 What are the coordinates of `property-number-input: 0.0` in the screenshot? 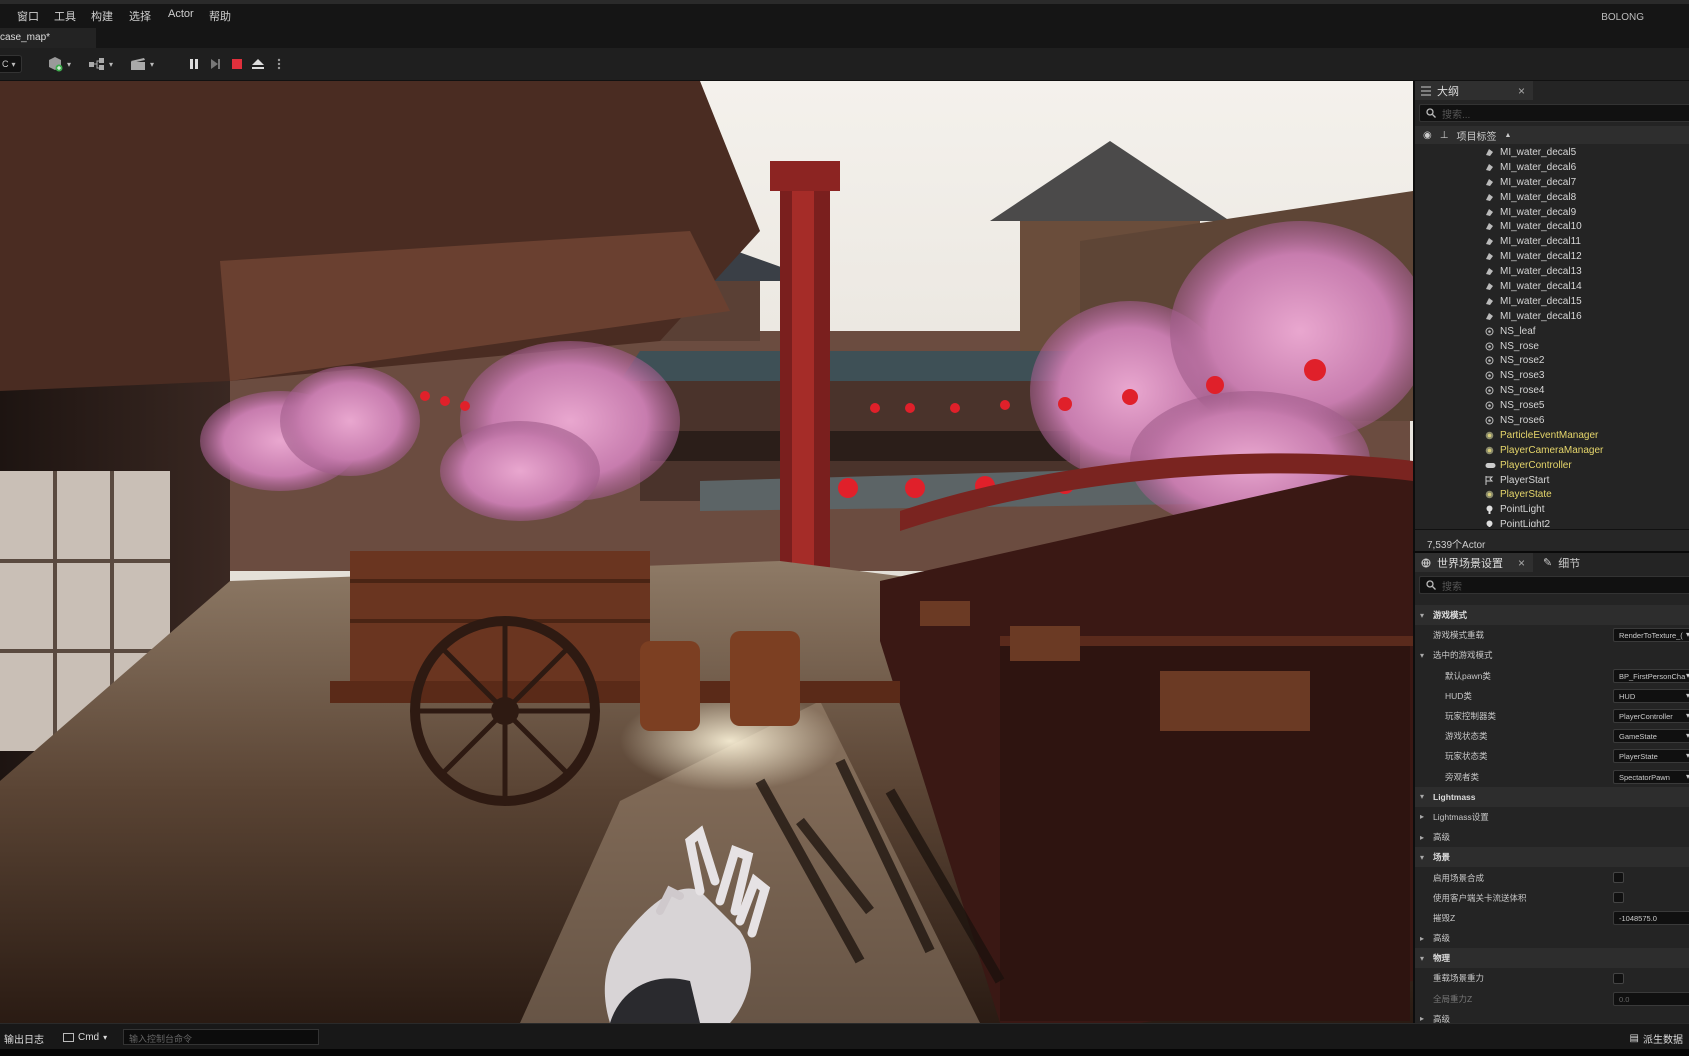 It's located at (1651, 998).